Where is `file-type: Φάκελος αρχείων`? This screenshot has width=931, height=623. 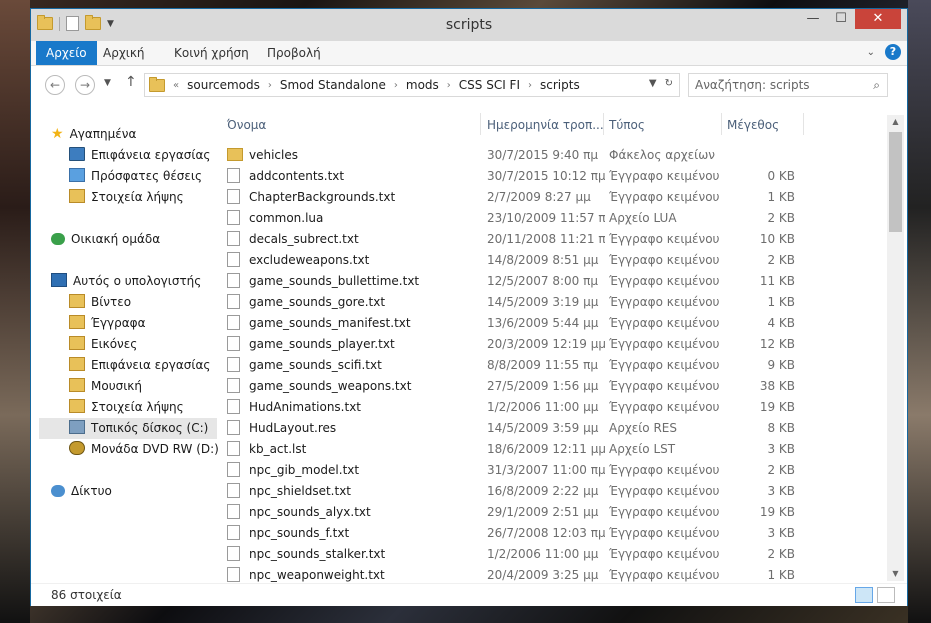 file-type: Φάκελος αρχείων is located at coordinates (662, 155).